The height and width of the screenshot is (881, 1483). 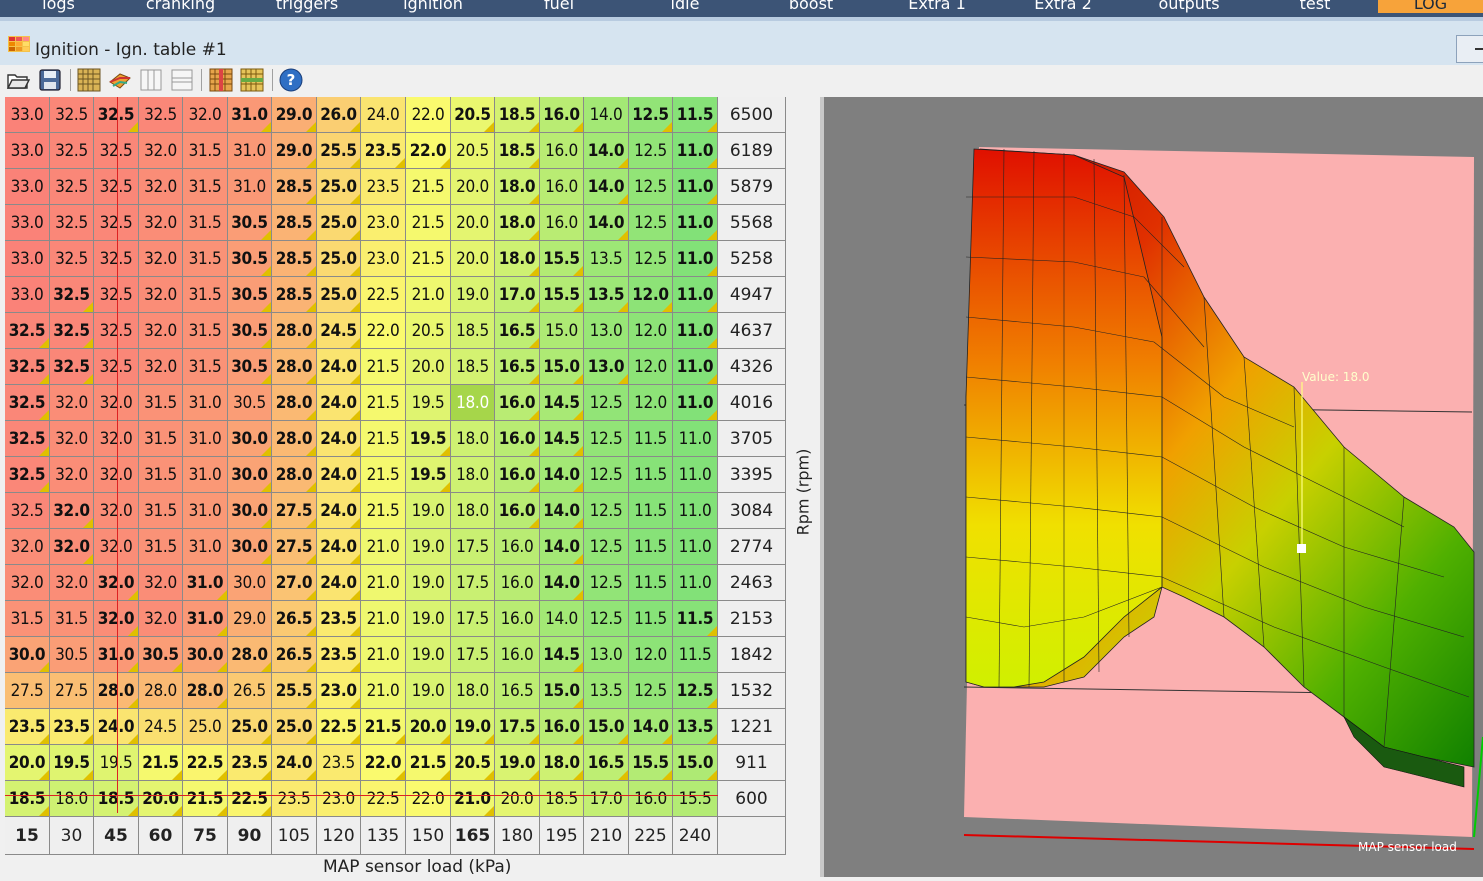 What do you see at coordinates (58, 6) in the screenshot?
I see `menu-item-logs: logs` at bounding box center [58, 6].